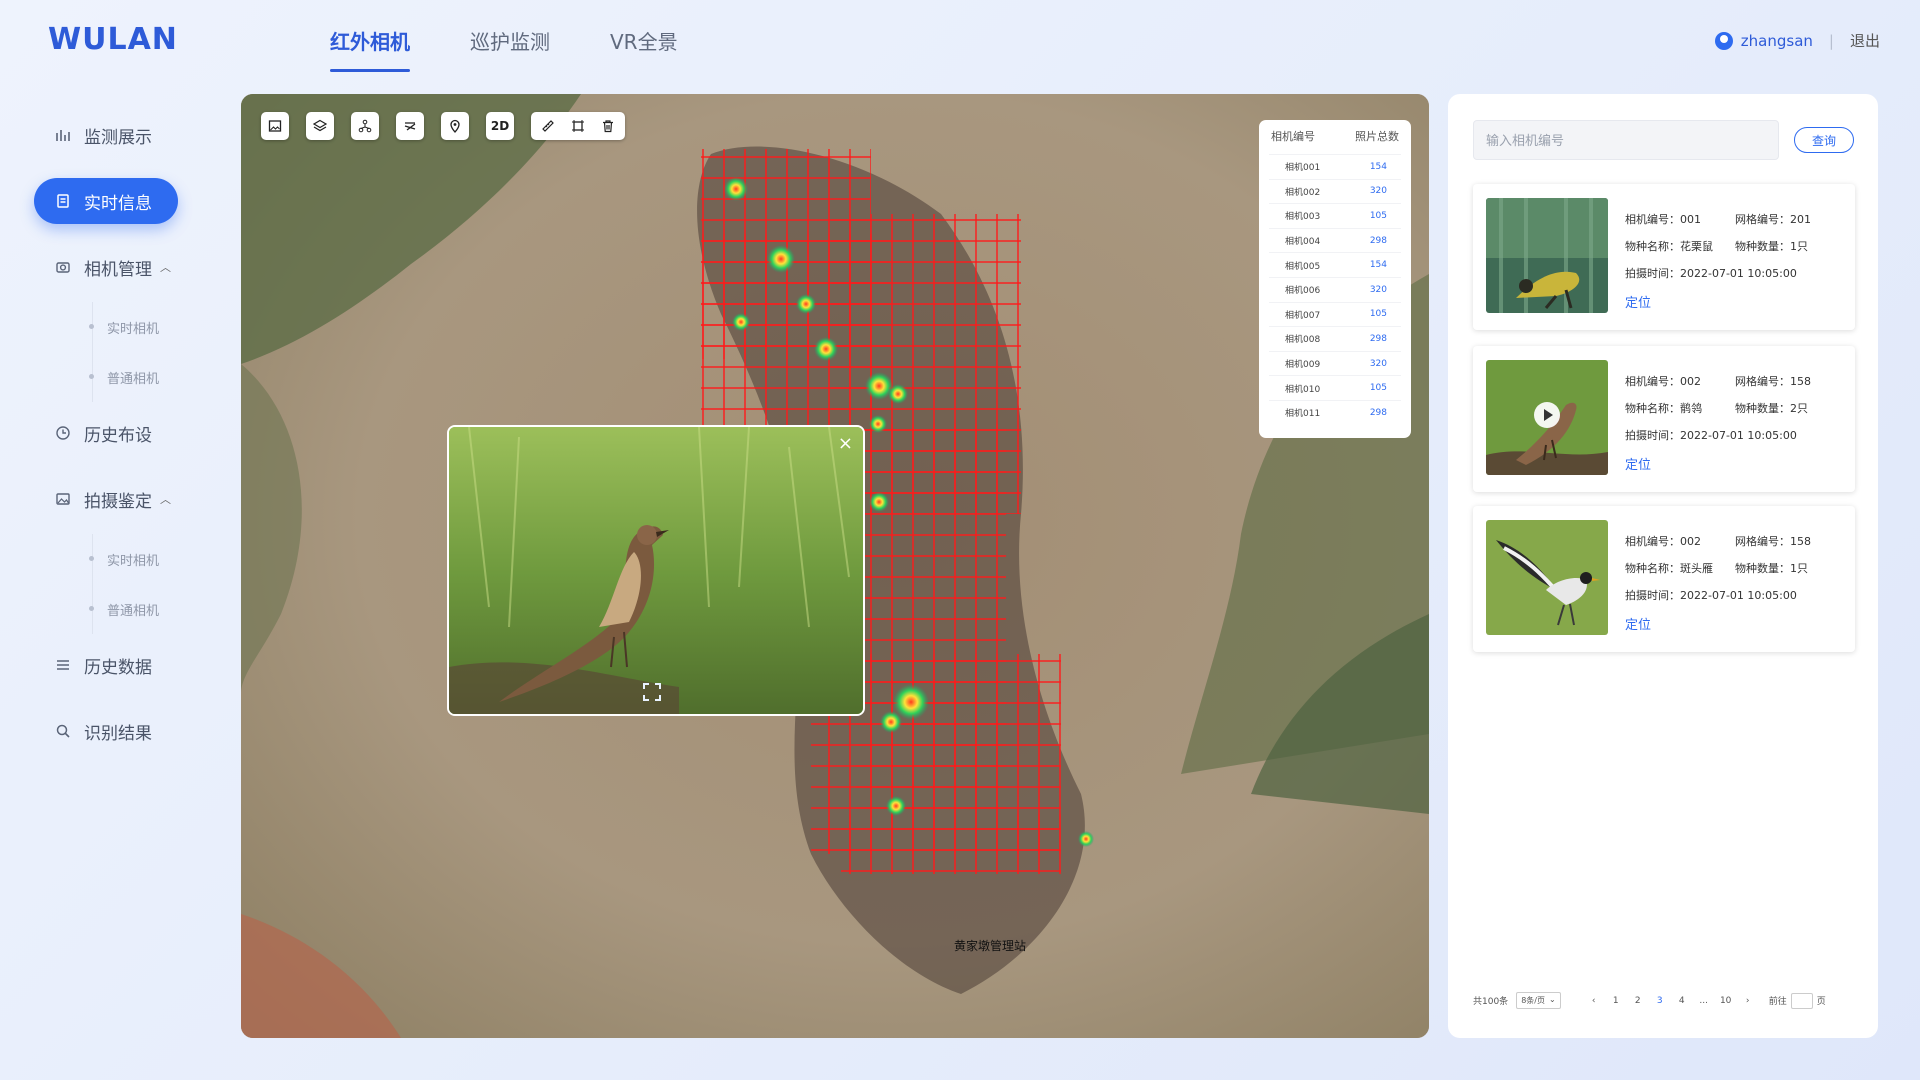 This screenshot has width=1920, height=1080. Describe the element at coordinates (1552, 999) in the screenshot. I see `chevron-down-icon: ⌄` at that location.